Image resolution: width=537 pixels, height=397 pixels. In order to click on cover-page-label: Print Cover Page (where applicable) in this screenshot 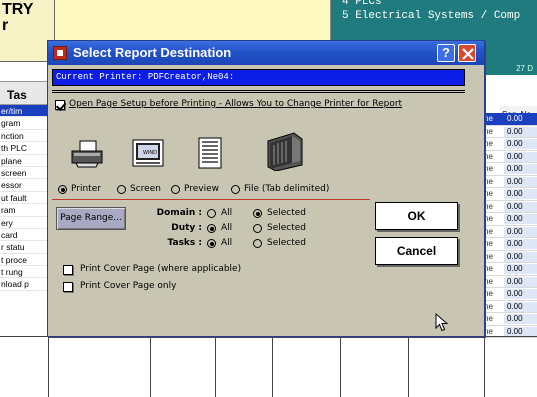, I will do `click(160, 269)`.